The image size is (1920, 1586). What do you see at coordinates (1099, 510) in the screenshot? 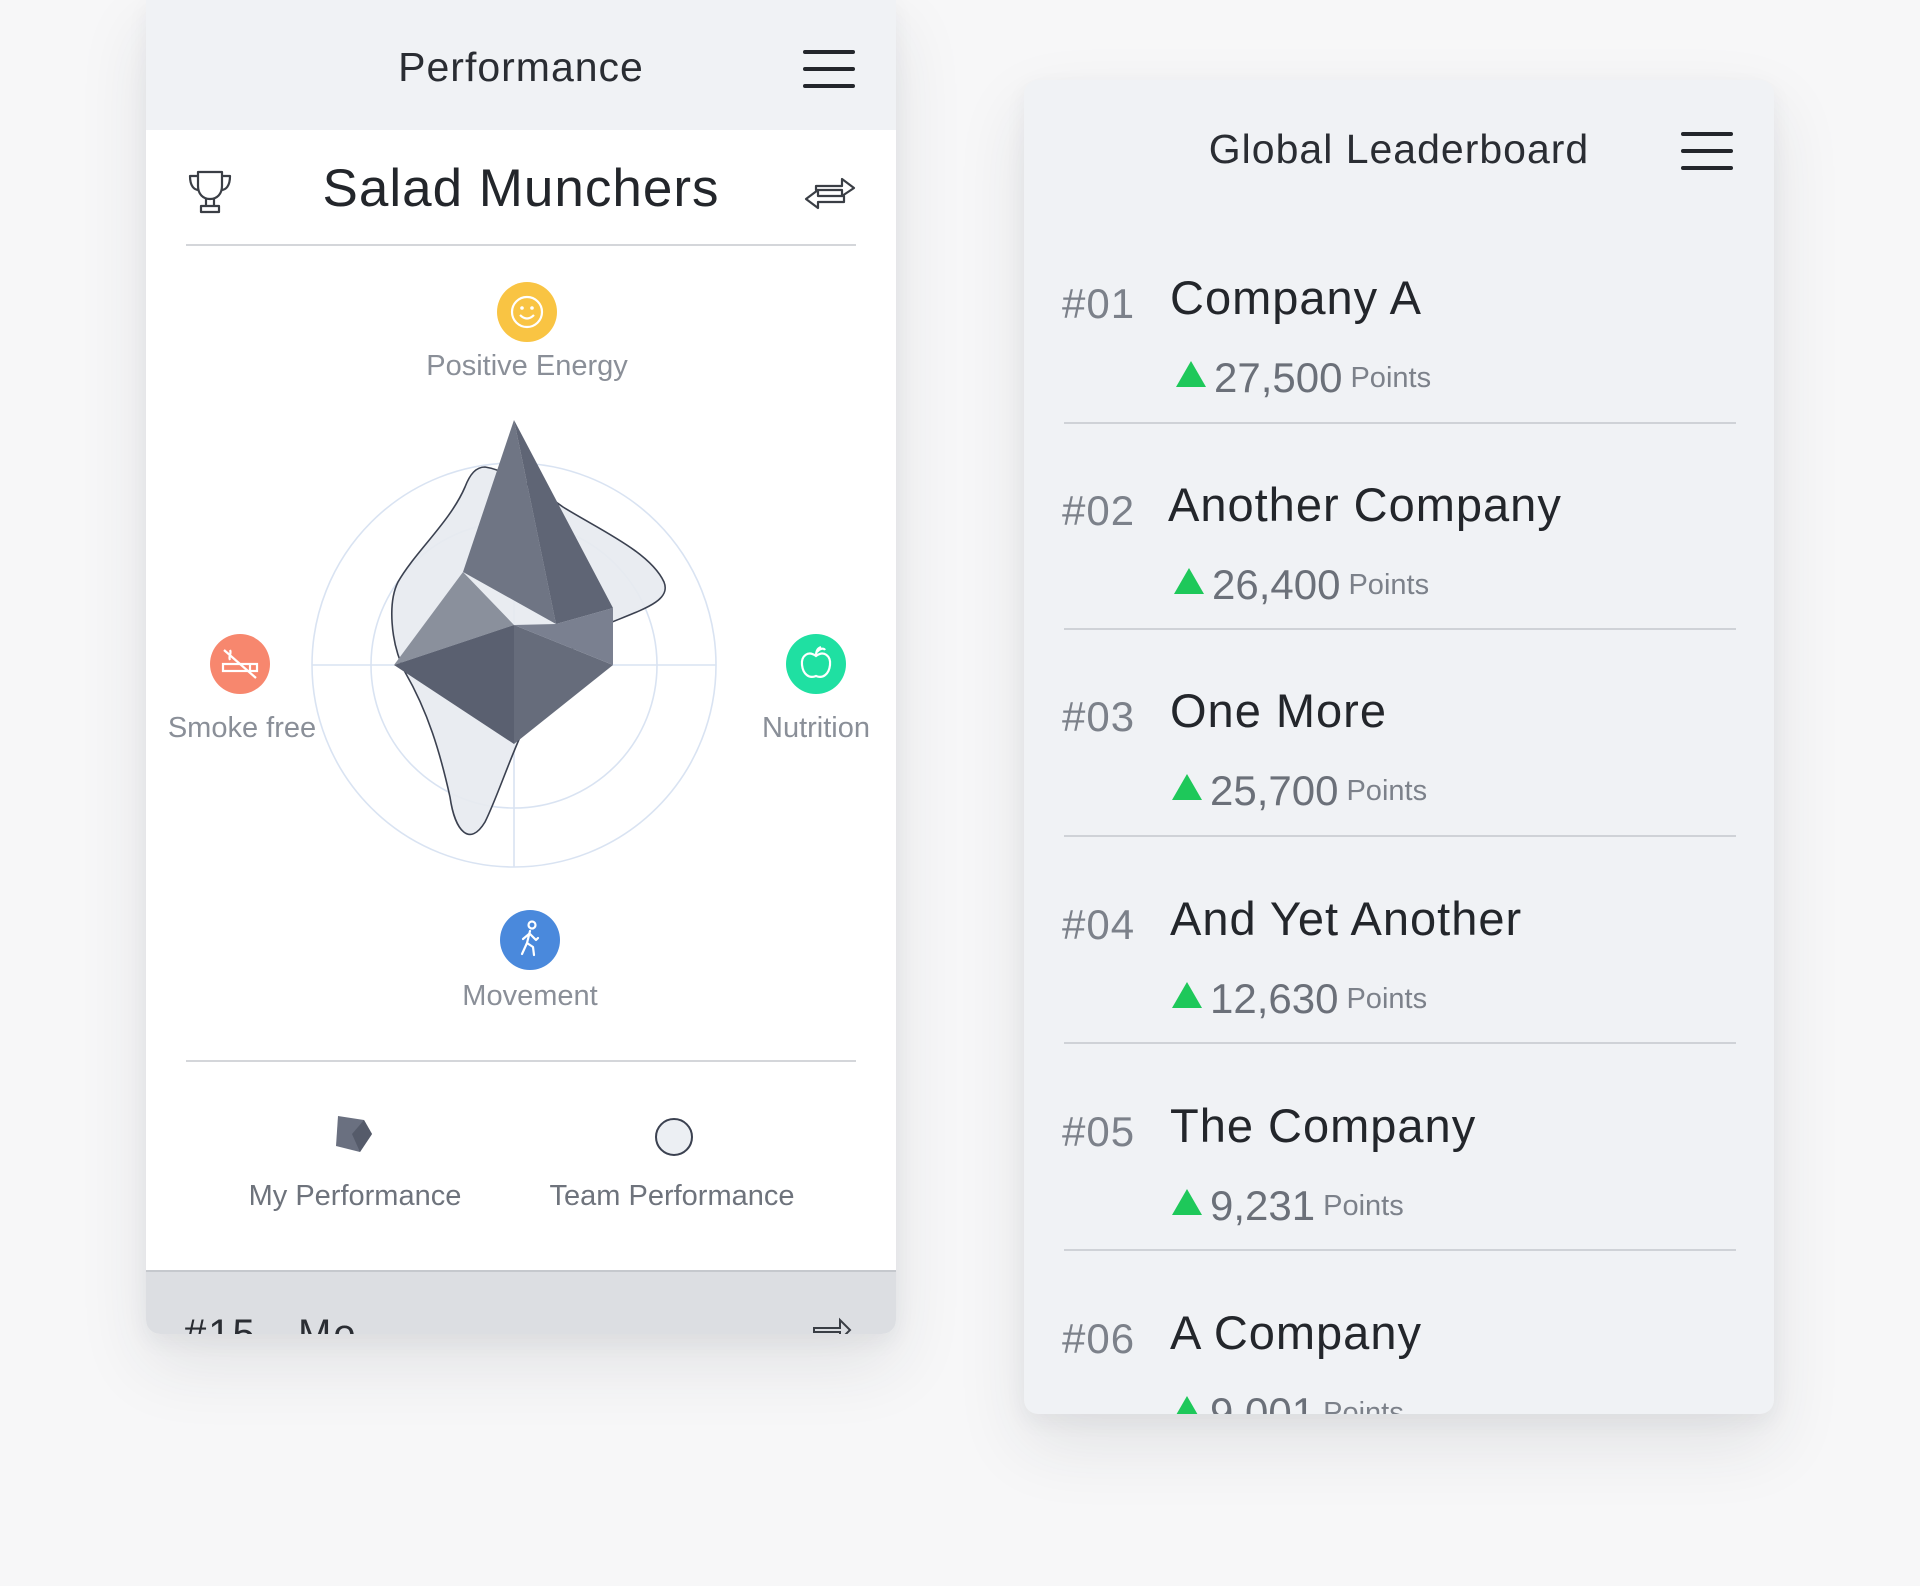
I see `row-rank: #02` at bounding box center [1099, 510].